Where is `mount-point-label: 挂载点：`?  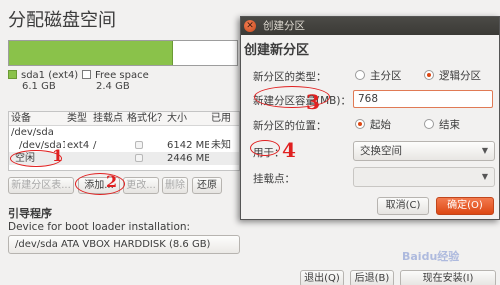 mount-point-label: 挂载点： is located at coordinates (274, 179).